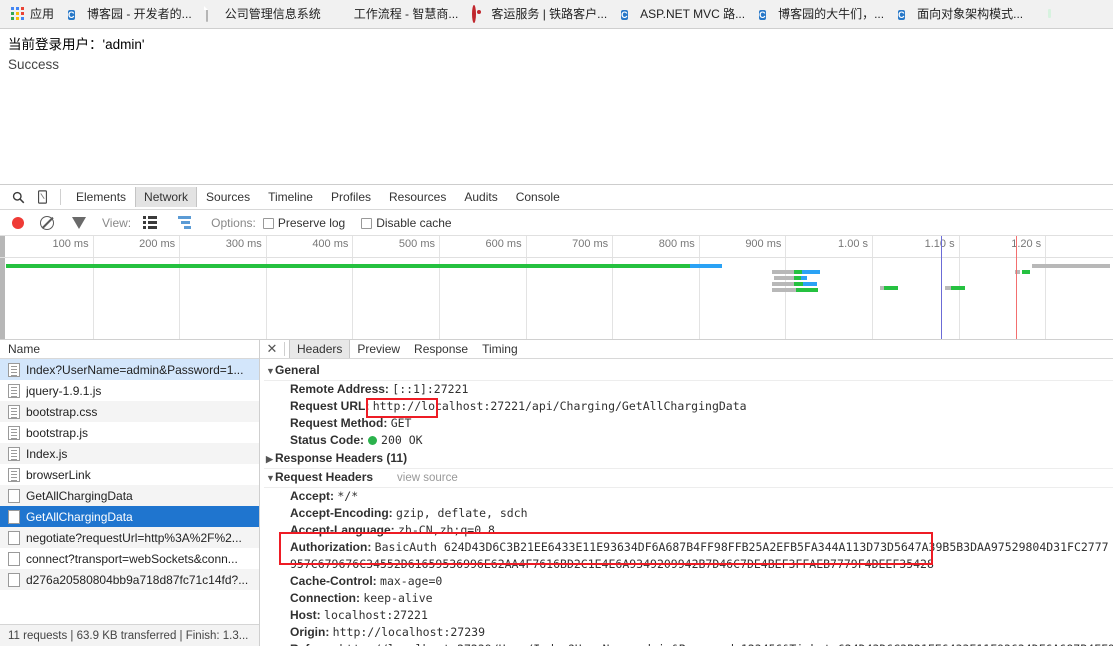 This screenshot has height=646, width=1113. Describe the element at coordinates (342, 530) in the screenshot. I see `header-key: Accept-Language:` at that location.